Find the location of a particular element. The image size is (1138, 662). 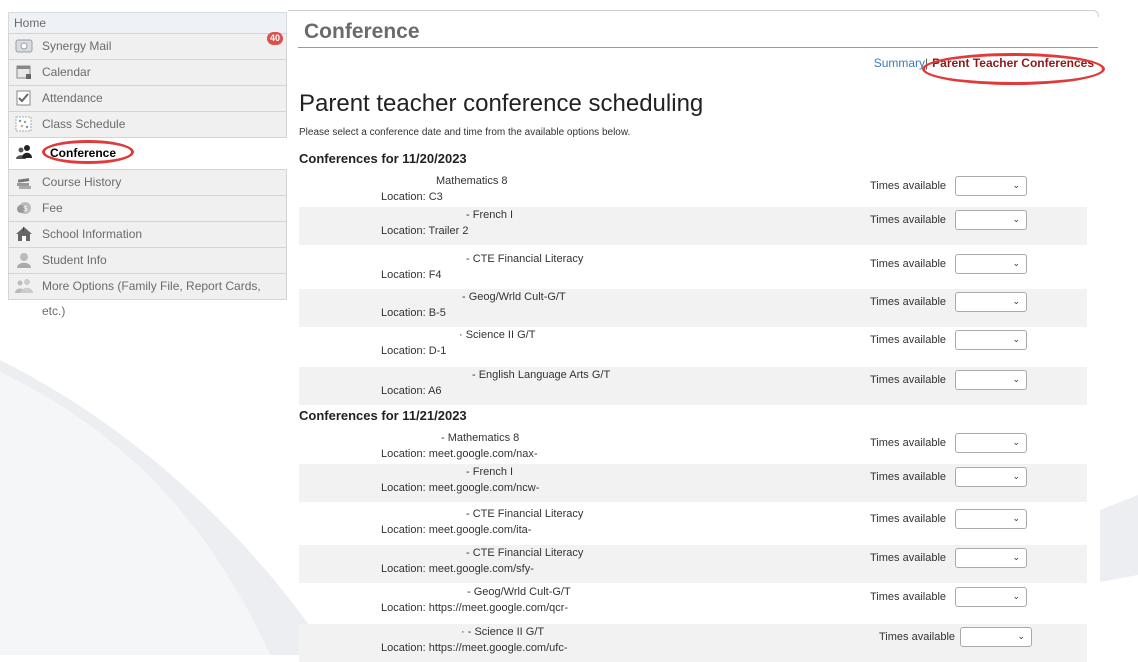

location-text: Location: https://meet.google.com/ufc- is located at coordinates (474, 648).